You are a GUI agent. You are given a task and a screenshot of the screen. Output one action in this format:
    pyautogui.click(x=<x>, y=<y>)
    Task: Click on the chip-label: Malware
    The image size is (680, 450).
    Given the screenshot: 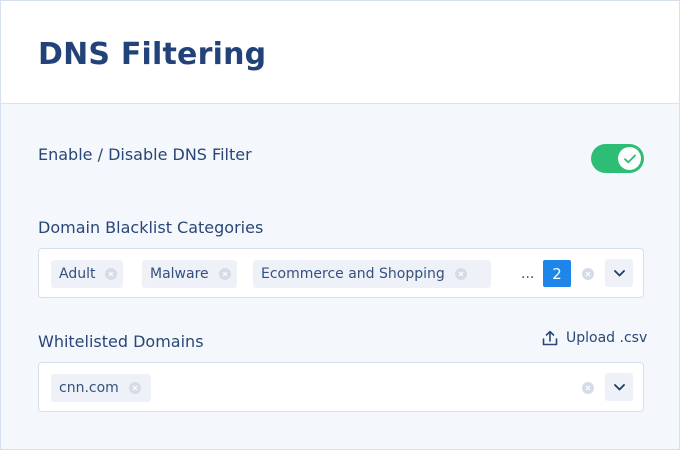 What is the action you would take?
    pyautogui.click(x=179, y=274)
    